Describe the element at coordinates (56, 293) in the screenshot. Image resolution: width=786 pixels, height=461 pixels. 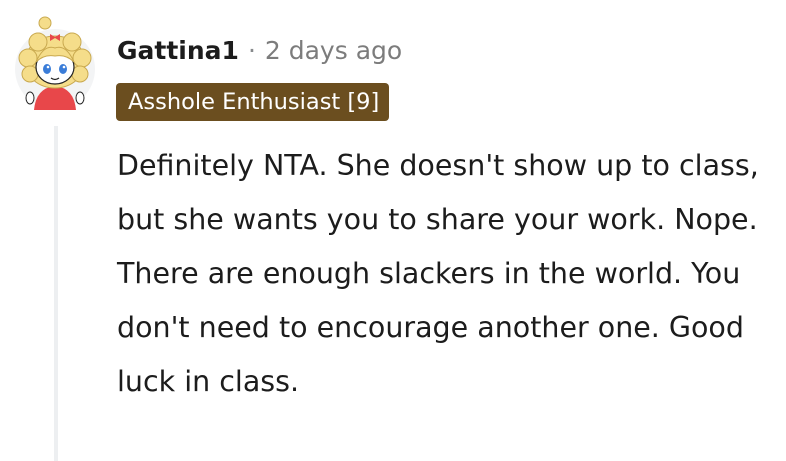
I see `thread-line` at that location.